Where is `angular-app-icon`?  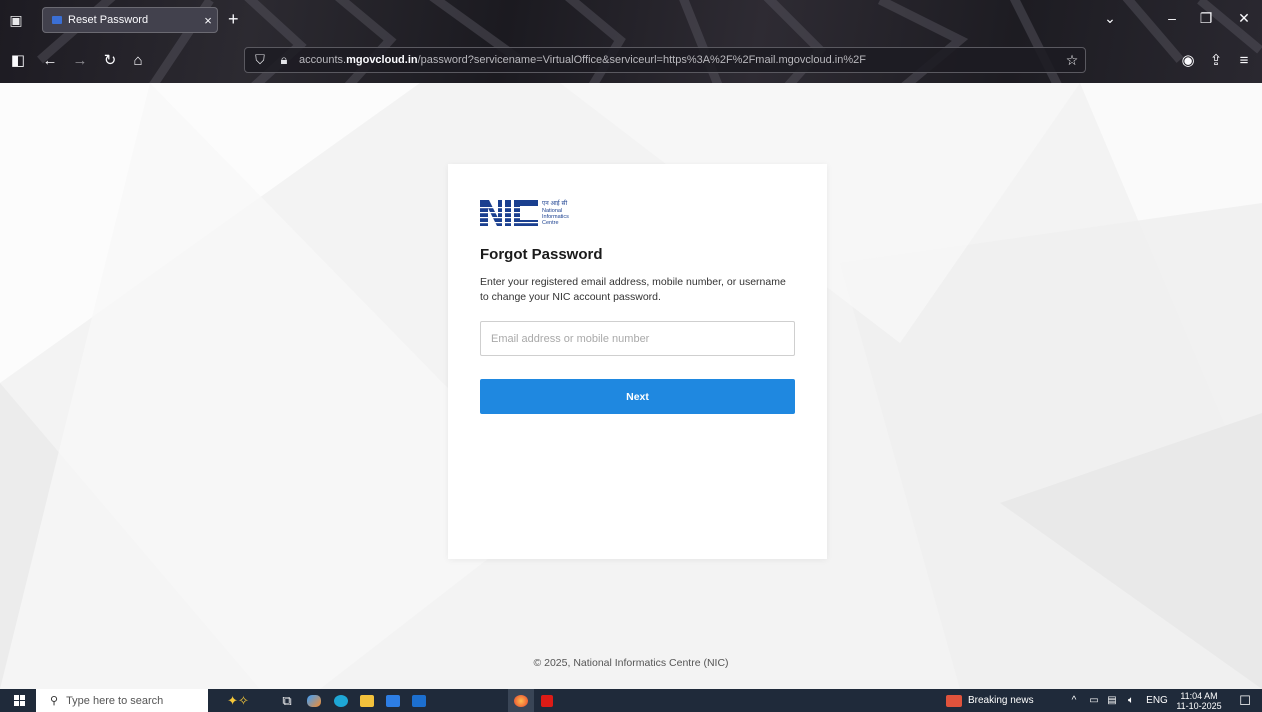 angular-app-icon is located at coordinates (547, 700).